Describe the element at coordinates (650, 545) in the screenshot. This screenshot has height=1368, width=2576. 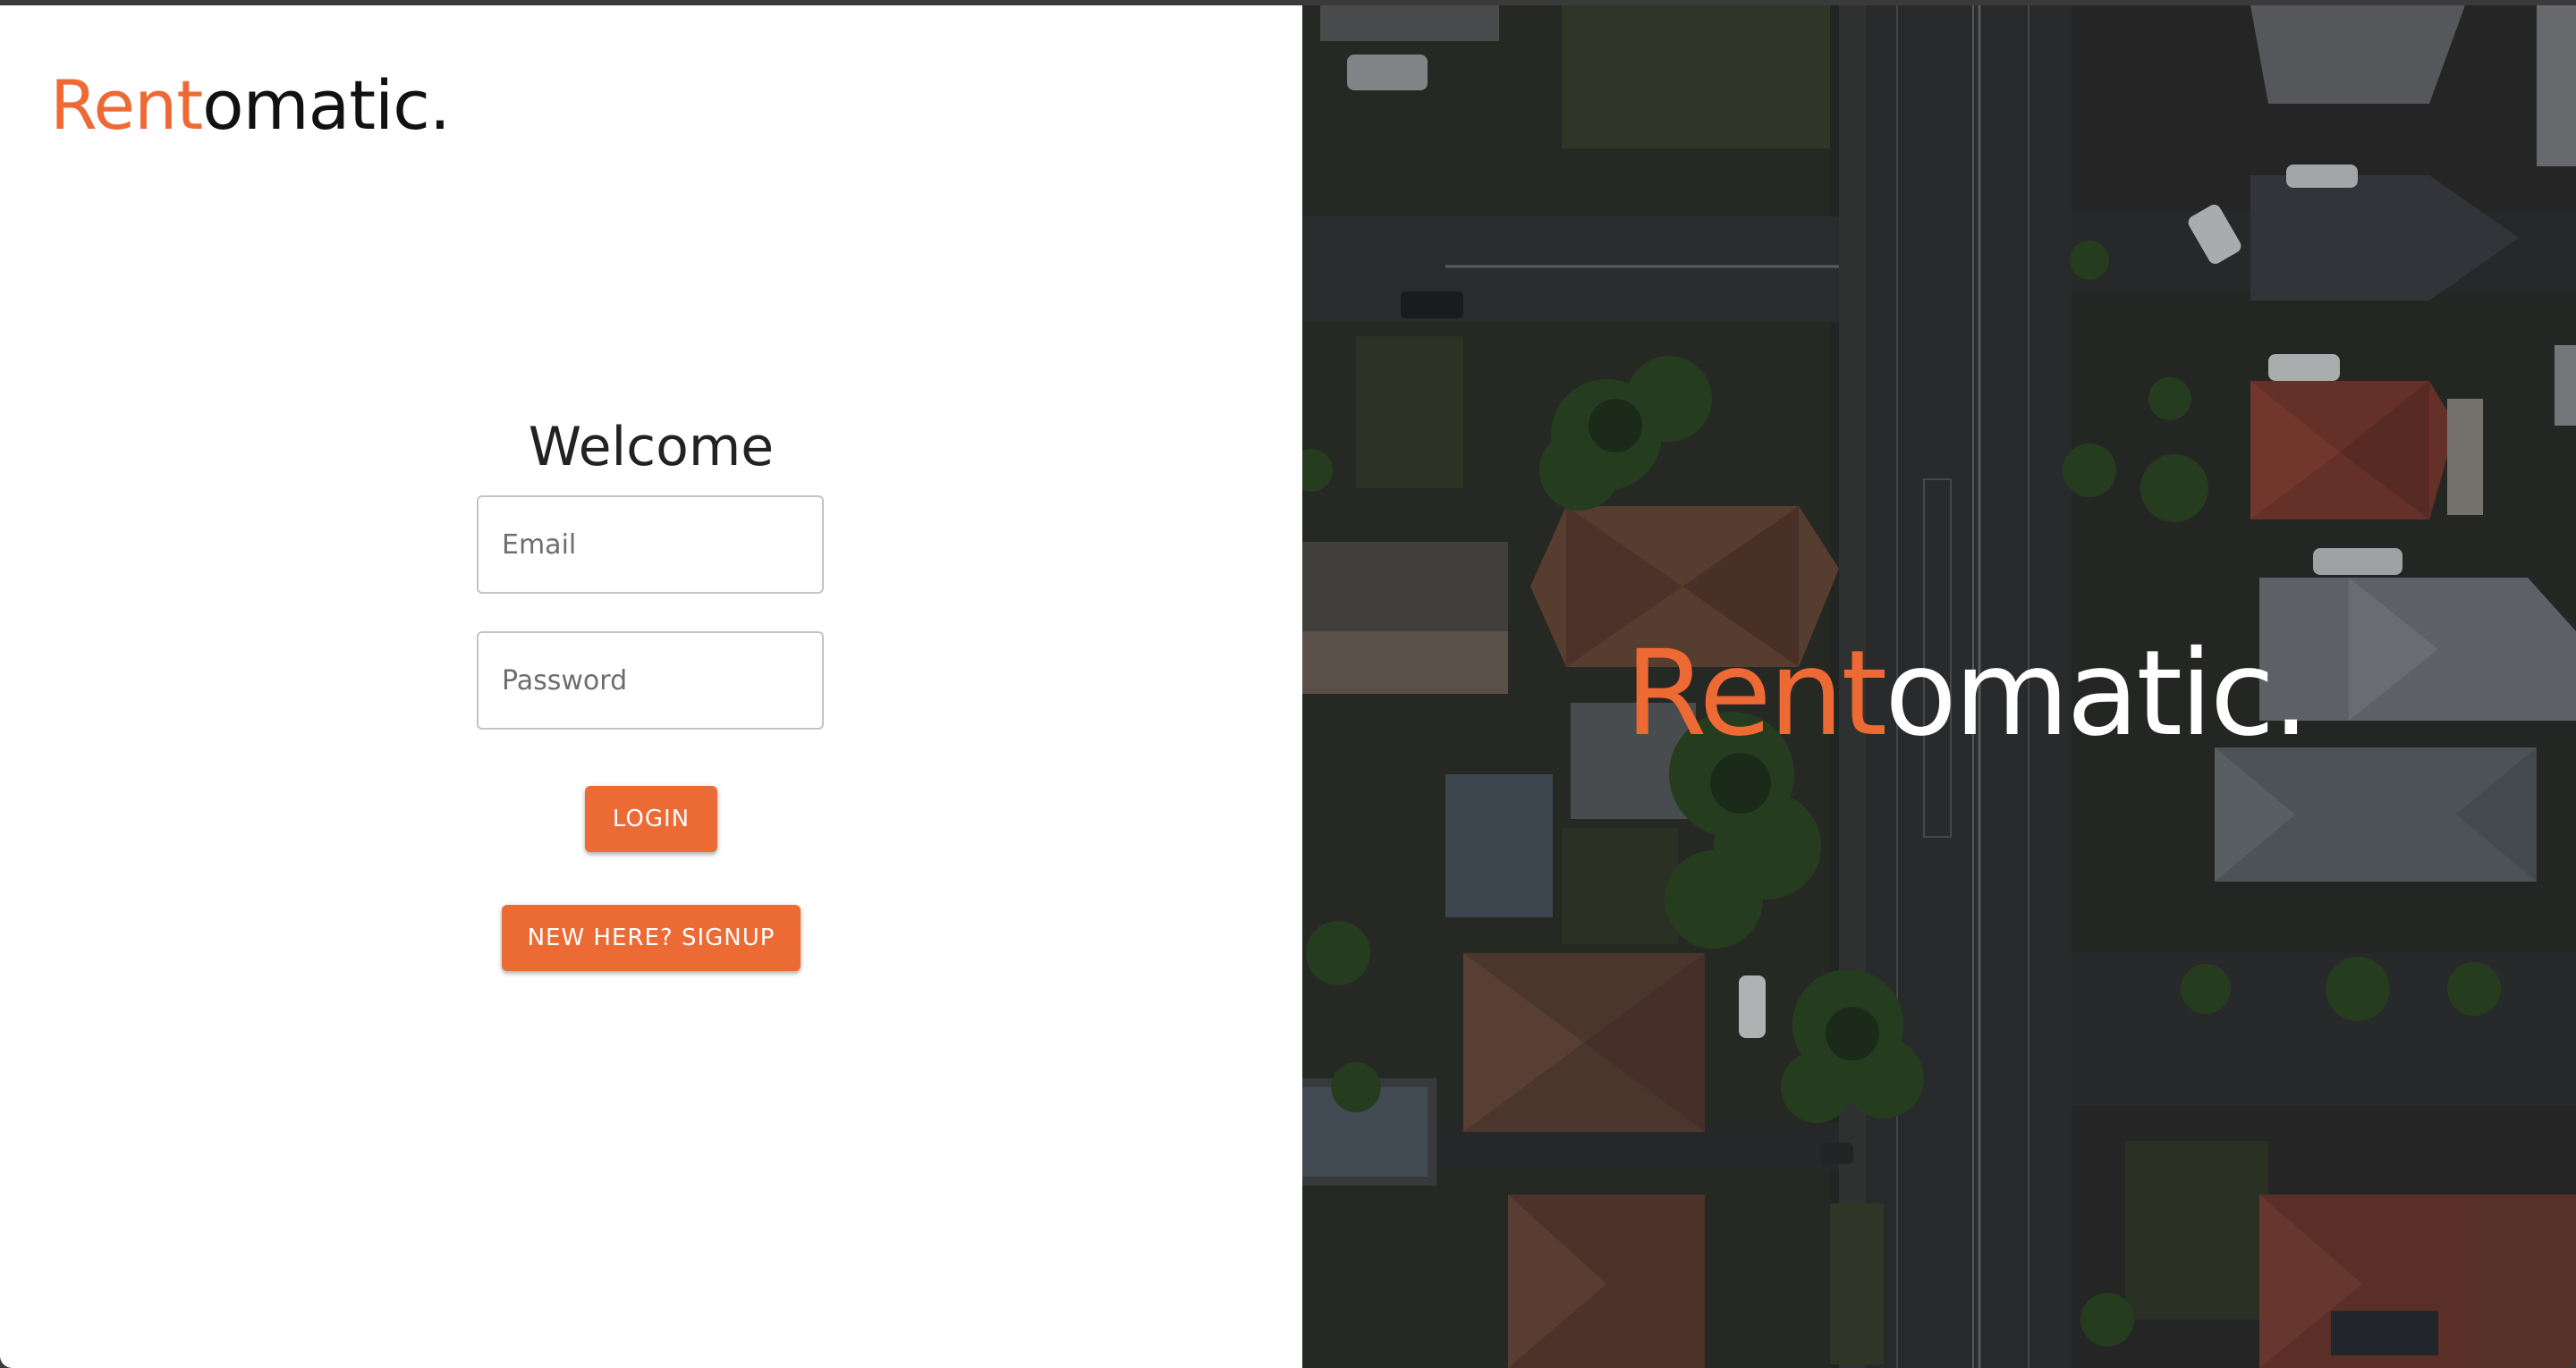
I see `email-field` at that location.